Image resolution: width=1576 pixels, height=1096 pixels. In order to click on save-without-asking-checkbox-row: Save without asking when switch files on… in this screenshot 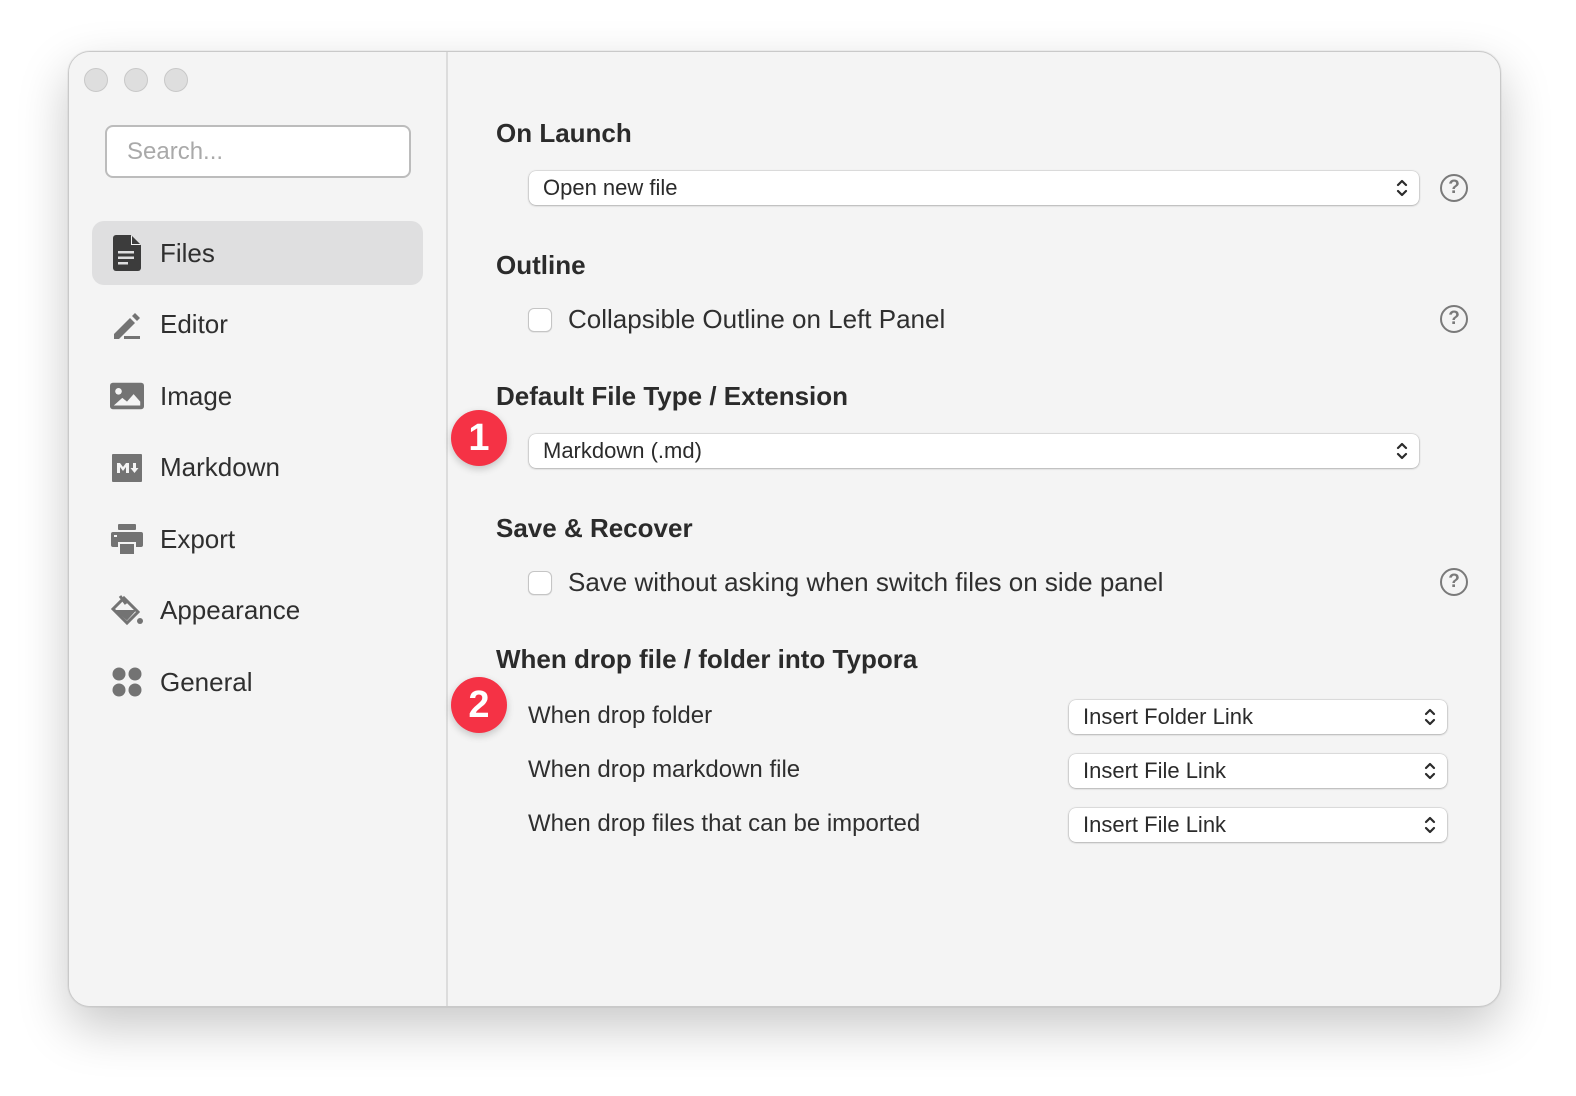, I will do `click(845, 582)`.